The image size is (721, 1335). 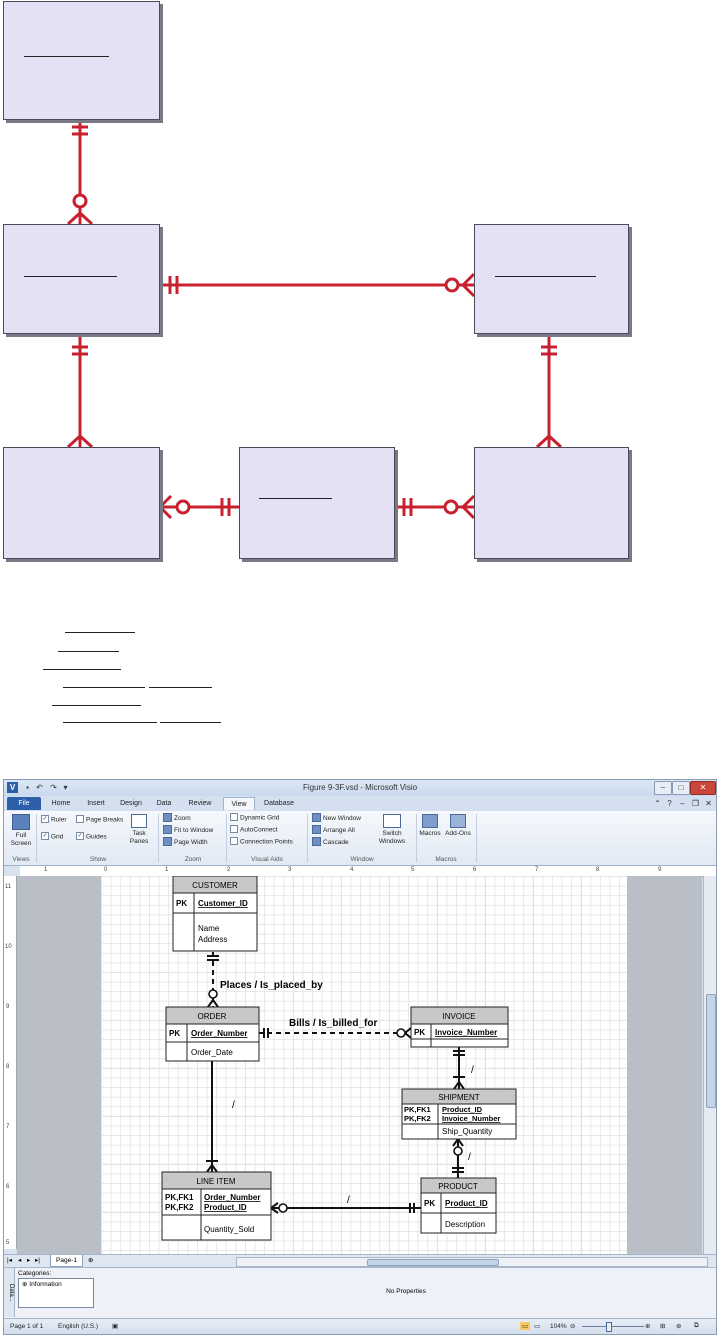 What do you see at coordinates (669, 803) in the screenshot?
I see `help-icon: ?` at bounding box center [669, 803].